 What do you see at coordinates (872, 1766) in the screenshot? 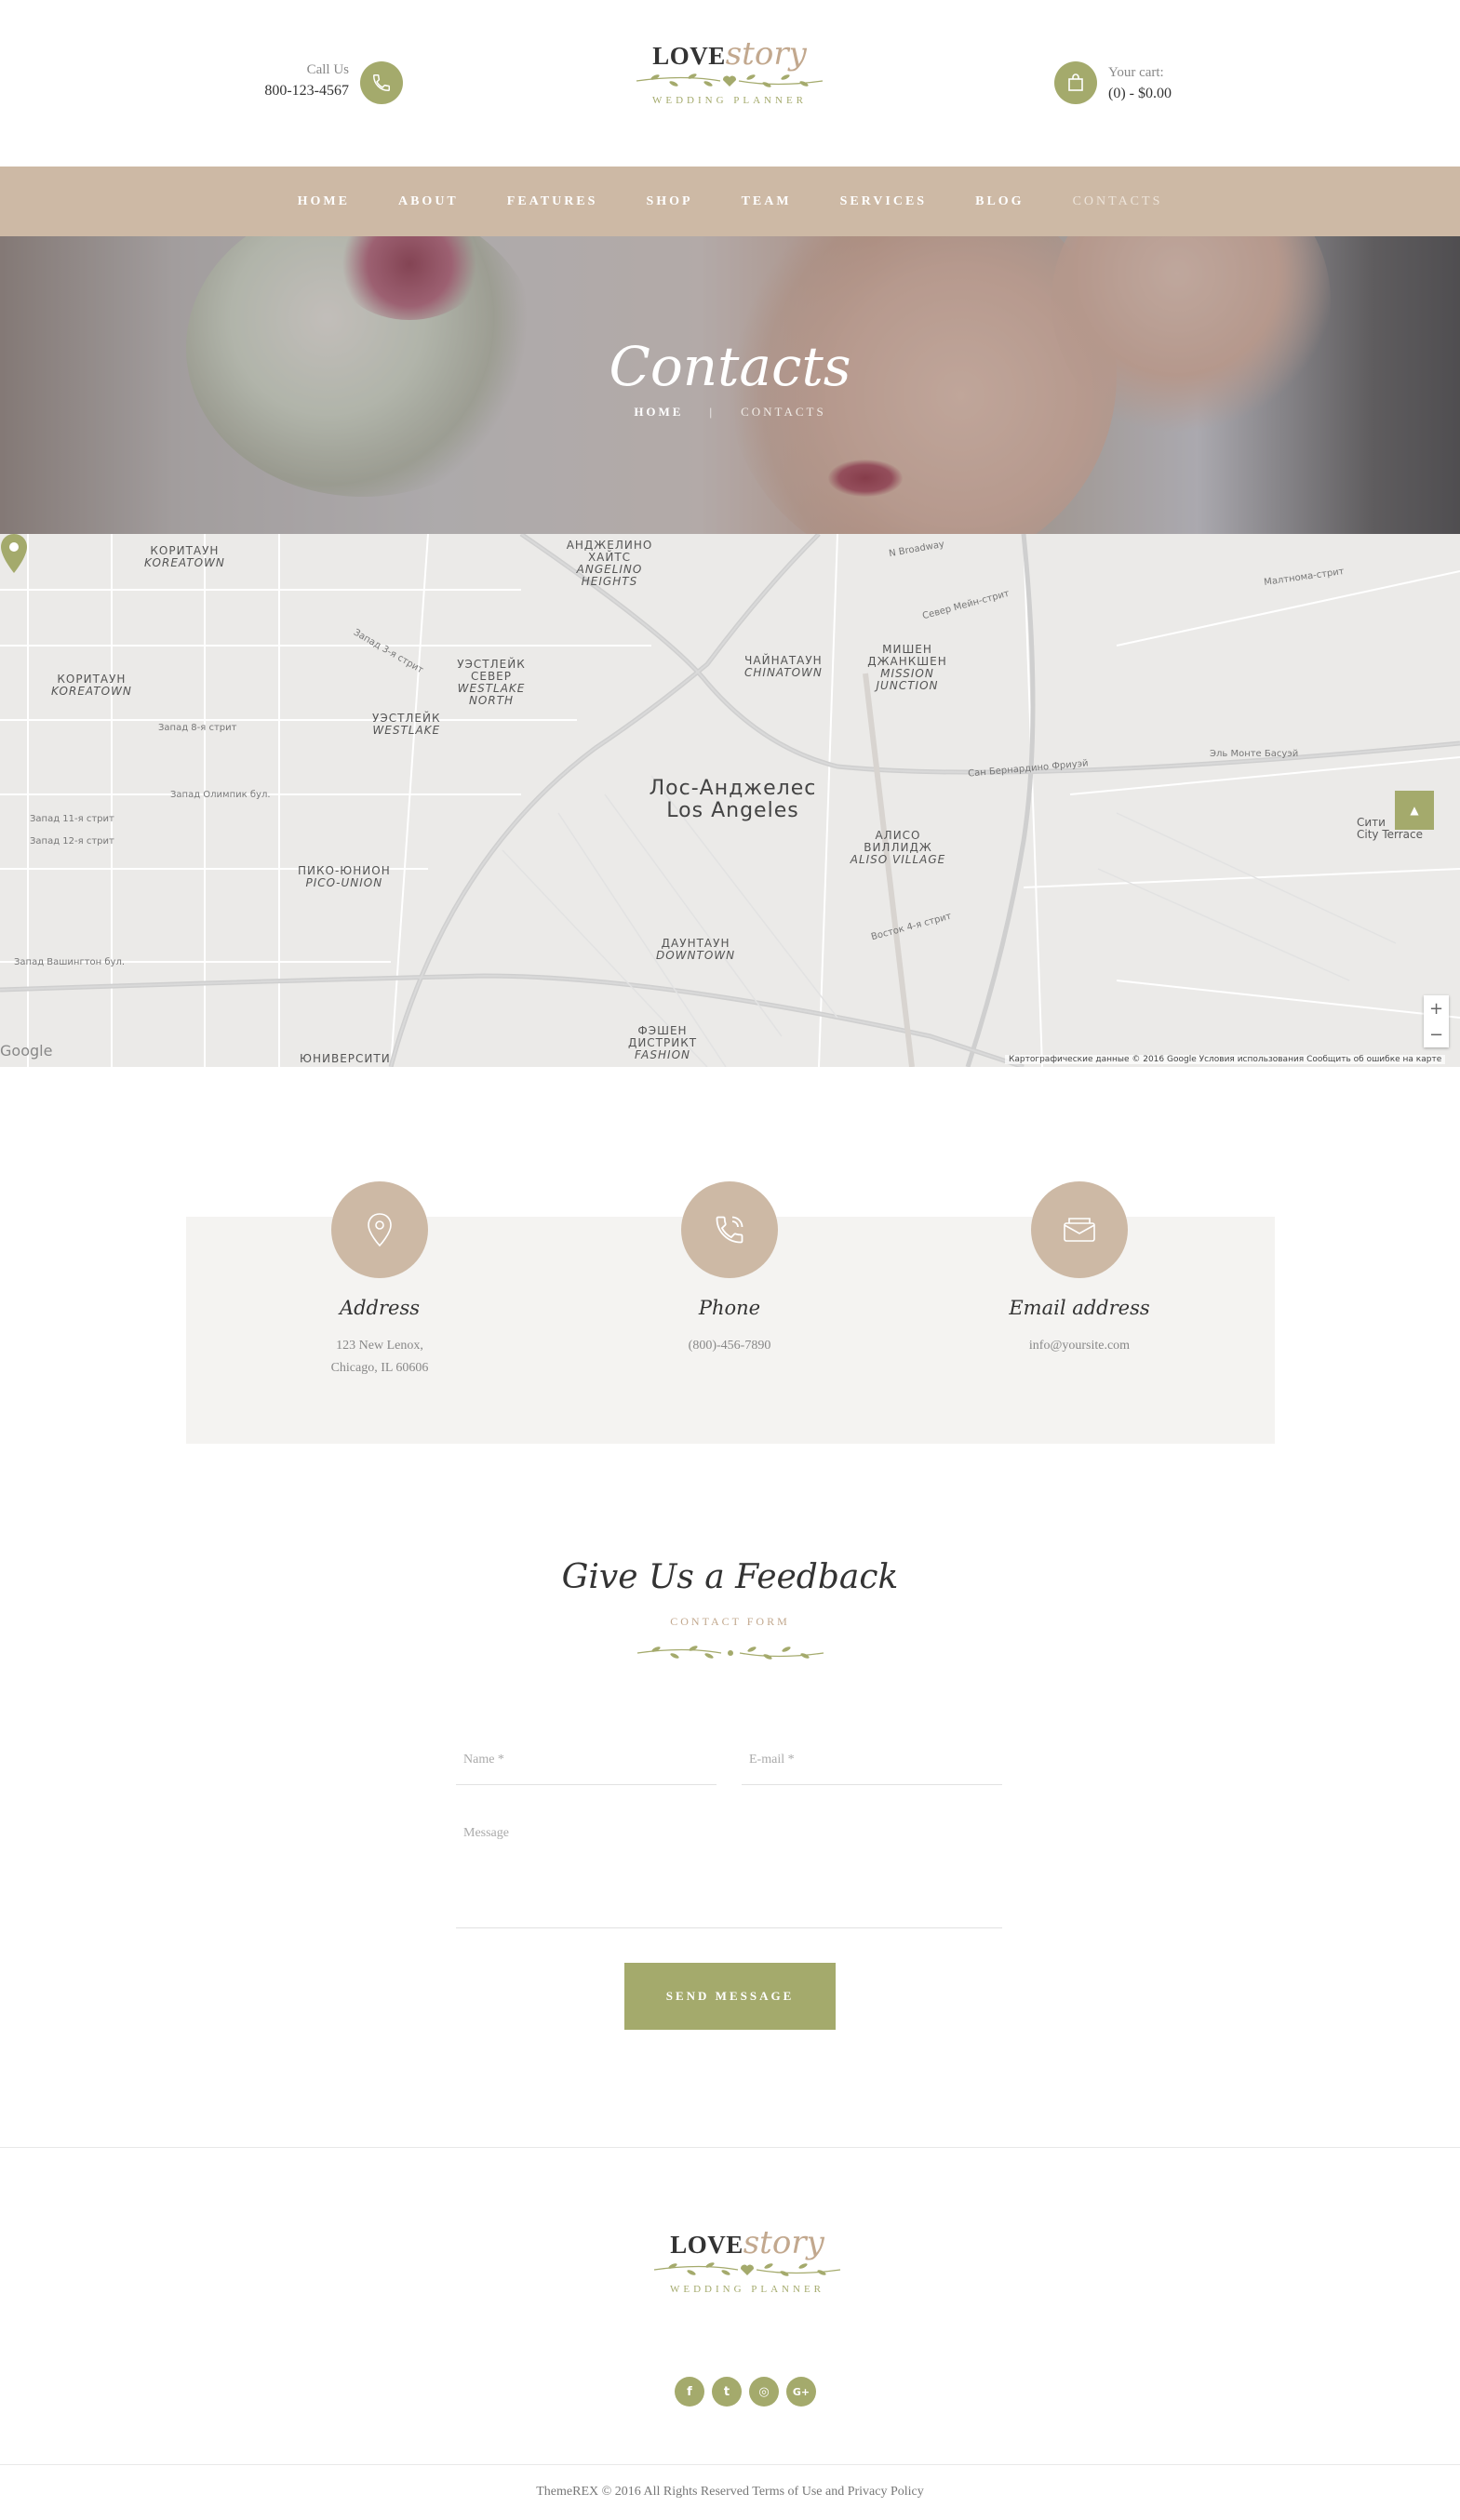
I see `email-field: E-mail *` at bounding box center [872, 1766].